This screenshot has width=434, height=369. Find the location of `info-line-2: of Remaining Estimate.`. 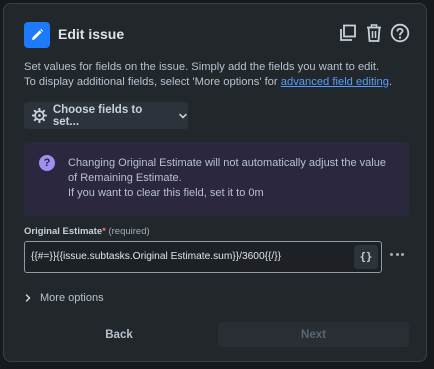

info-line-2: of Remaining Estimate. is located at coordinates (125, 178).